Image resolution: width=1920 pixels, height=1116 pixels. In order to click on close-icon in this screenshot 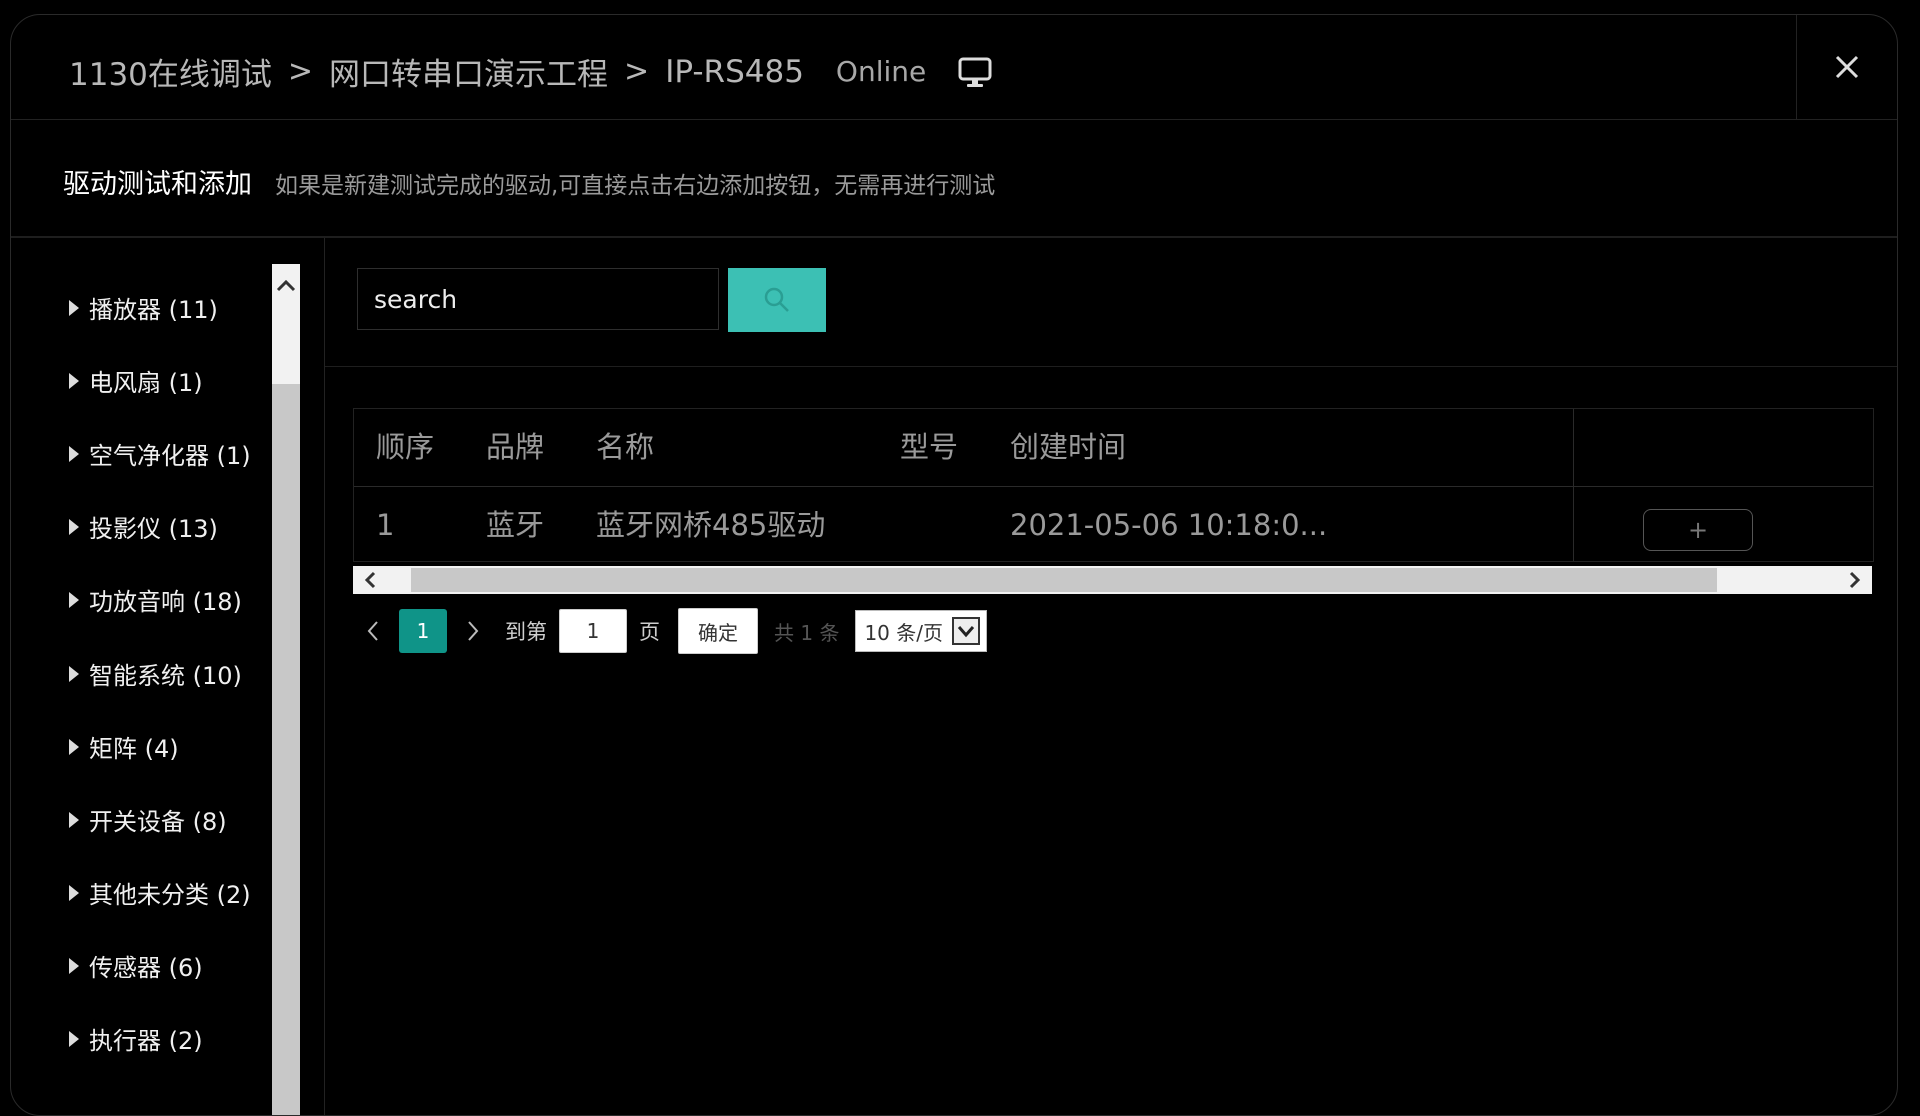, I will do `click(1847, 67)`.